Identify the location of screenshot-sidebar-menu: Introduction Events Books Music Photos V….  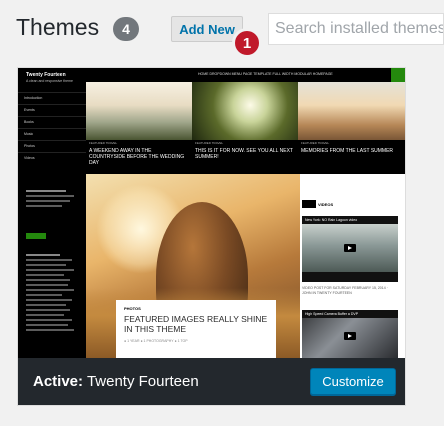
(52, 128).